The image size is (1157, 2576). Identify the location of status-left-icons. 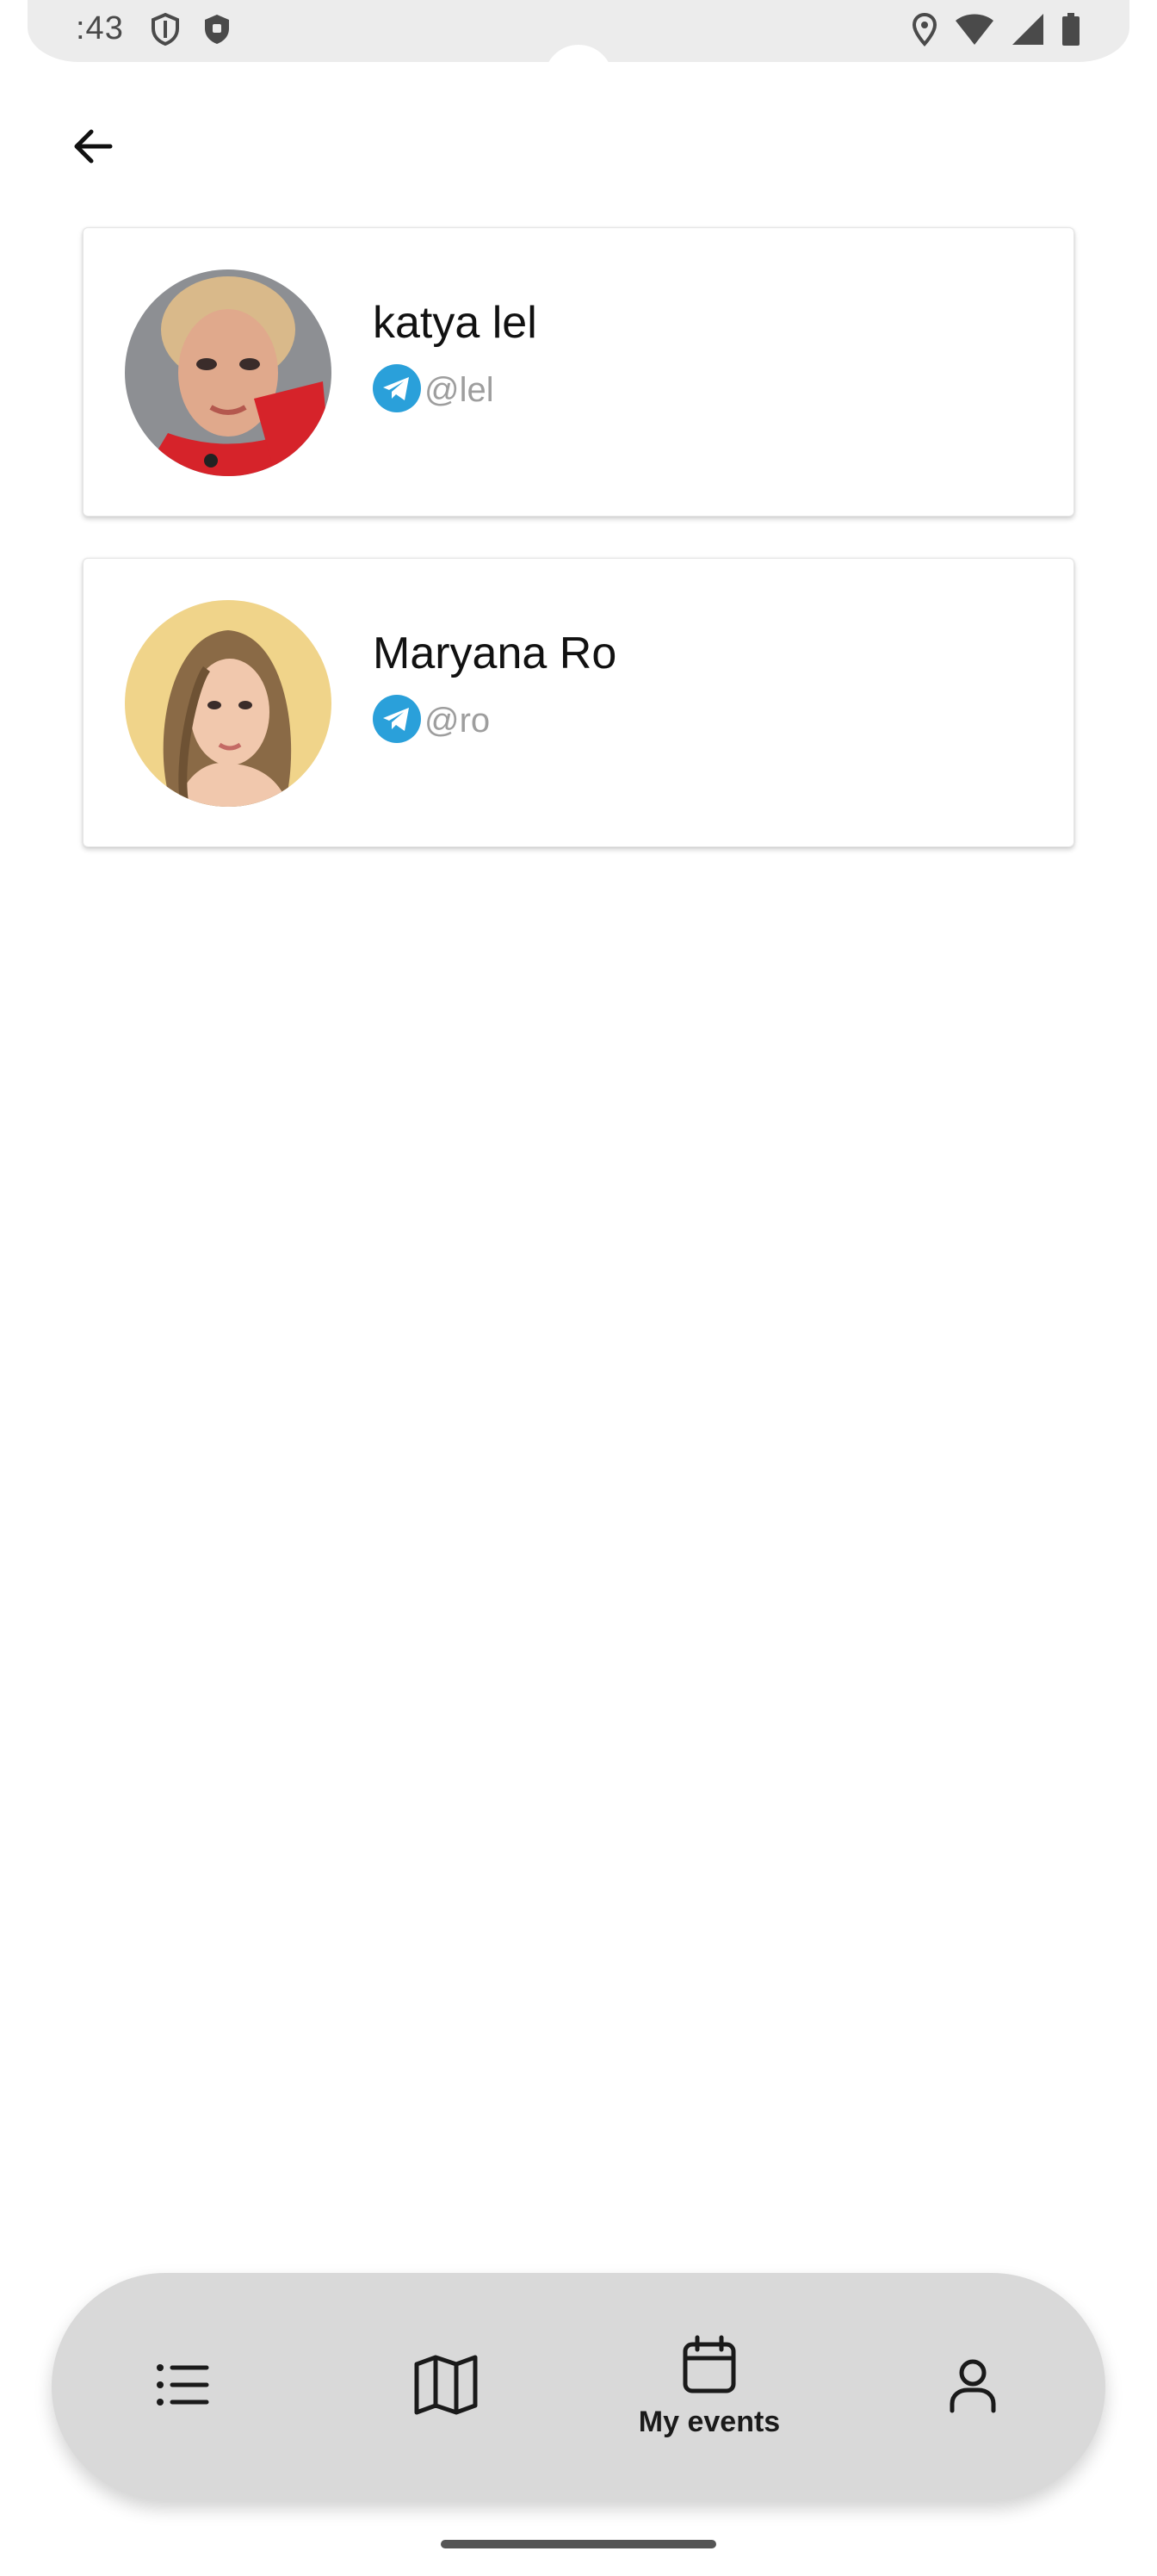
(191, 32).